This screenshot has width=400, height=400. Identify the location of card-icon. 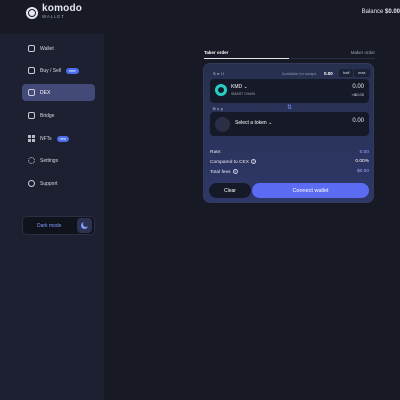
(31, 70).